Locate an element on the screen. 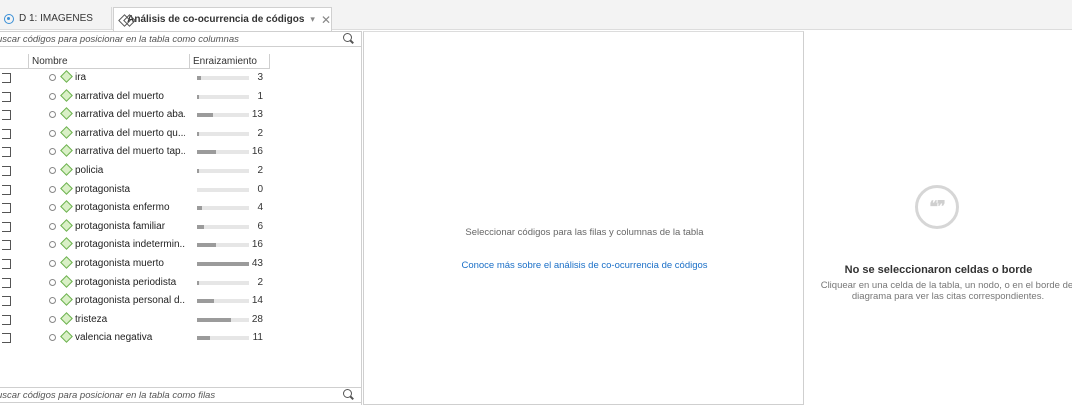  code-row: protagonista personal d... 14 is located at coordinates (150, 301).